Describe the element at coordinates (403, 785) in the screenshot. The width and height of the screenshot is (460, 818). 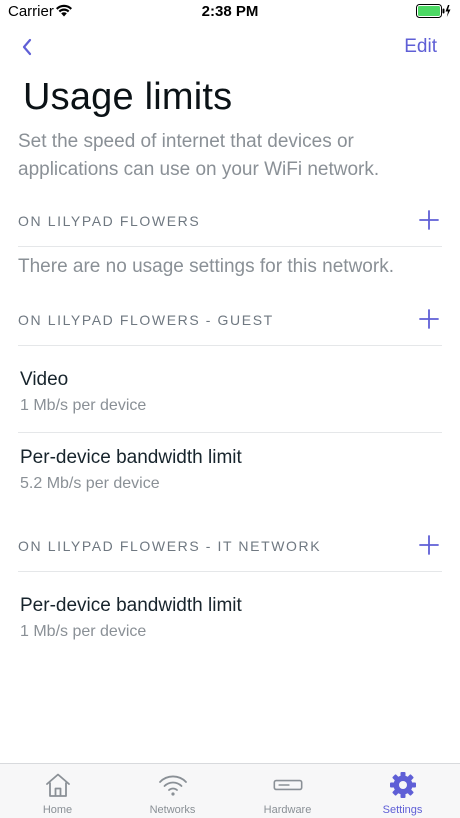
I see `gear-icon` at that location.